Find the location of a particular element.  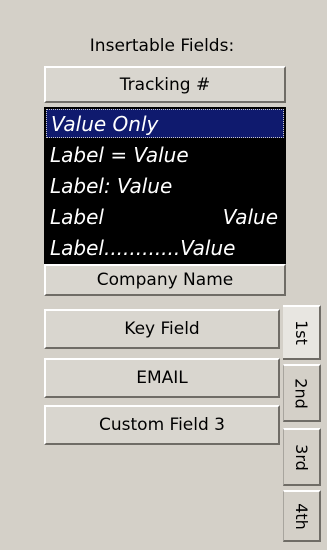

company-name-button: Company Name is located at coordinates (165, 280).